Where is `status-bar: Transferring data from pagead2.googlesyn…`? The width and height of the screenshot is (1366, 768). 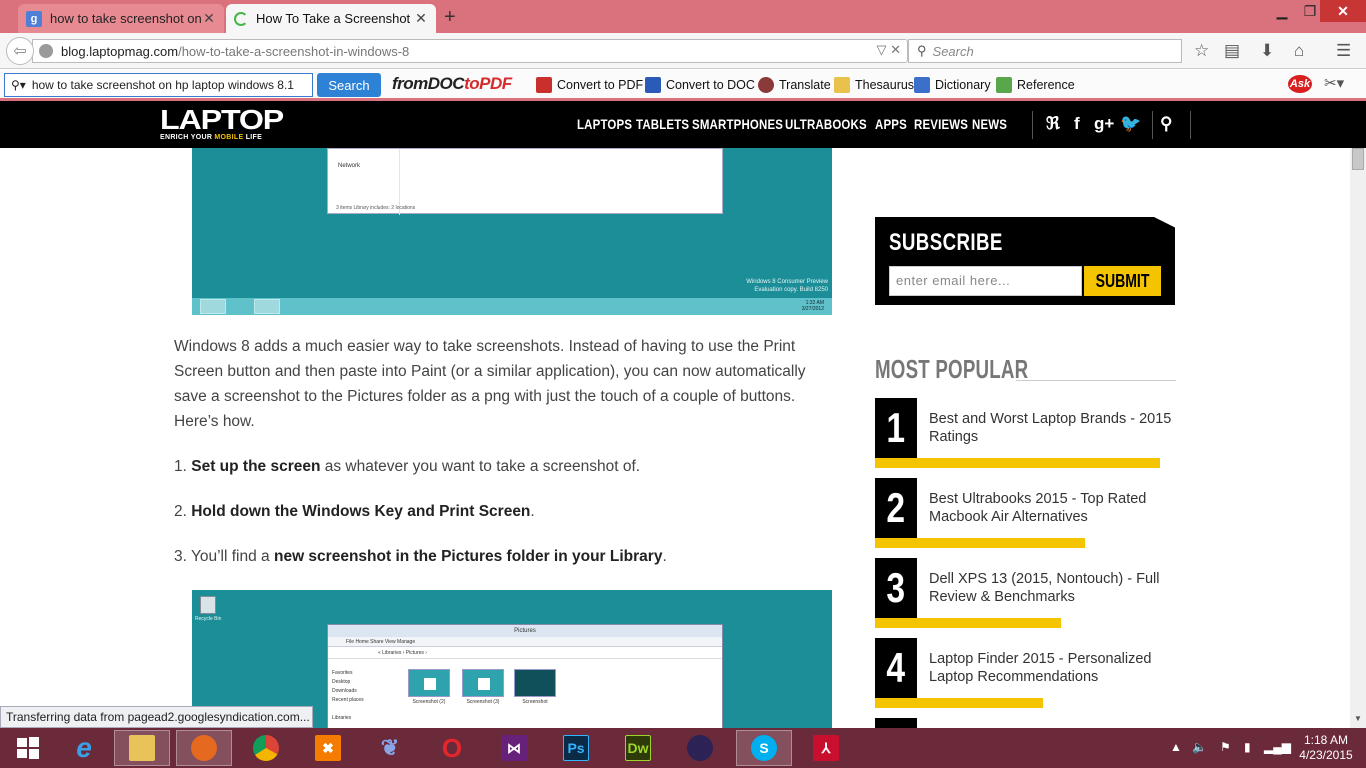 status-bar: Transferring data from pagead2.googlesyn… is located at coordinates (156, 717).